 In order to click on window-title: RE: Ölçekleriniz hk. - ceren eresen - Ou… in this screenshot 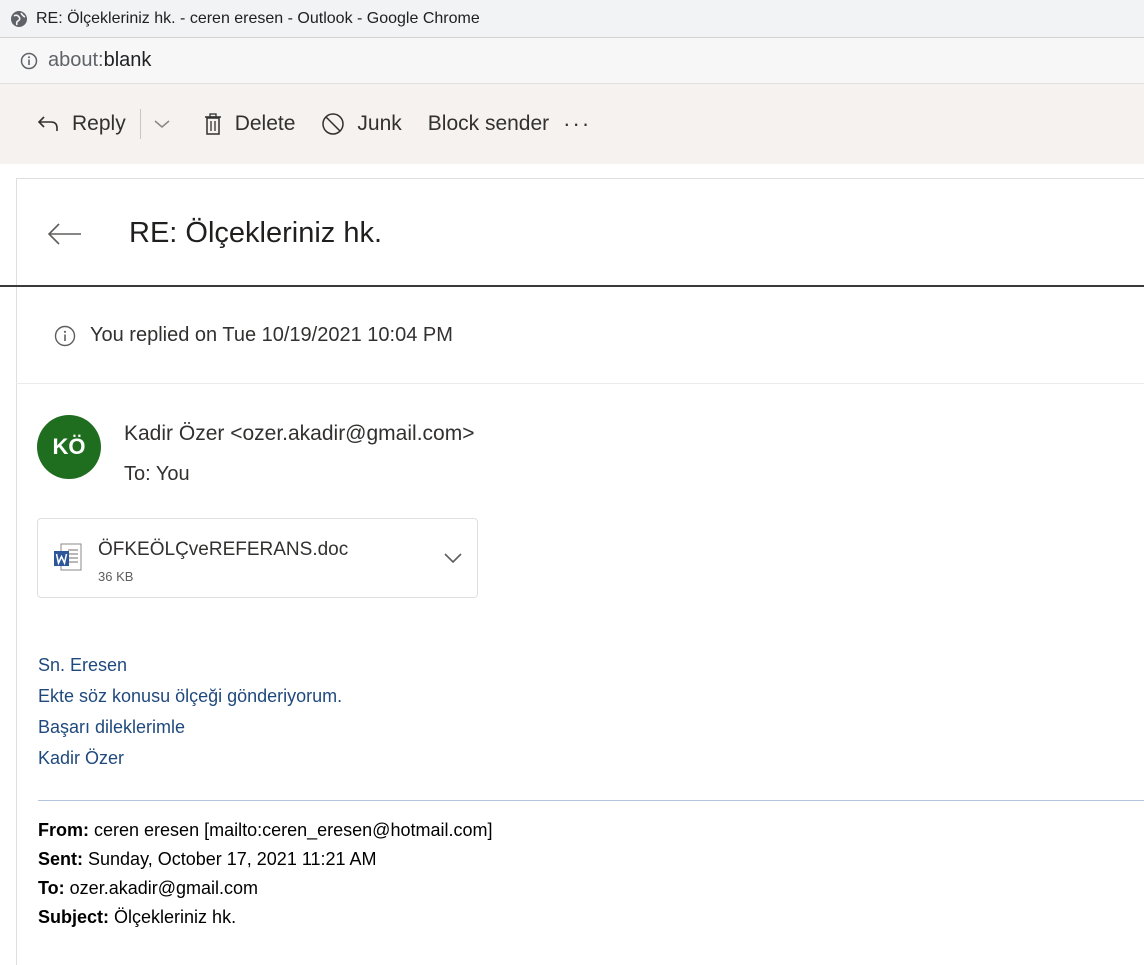, I will do `click(258, 18)`.